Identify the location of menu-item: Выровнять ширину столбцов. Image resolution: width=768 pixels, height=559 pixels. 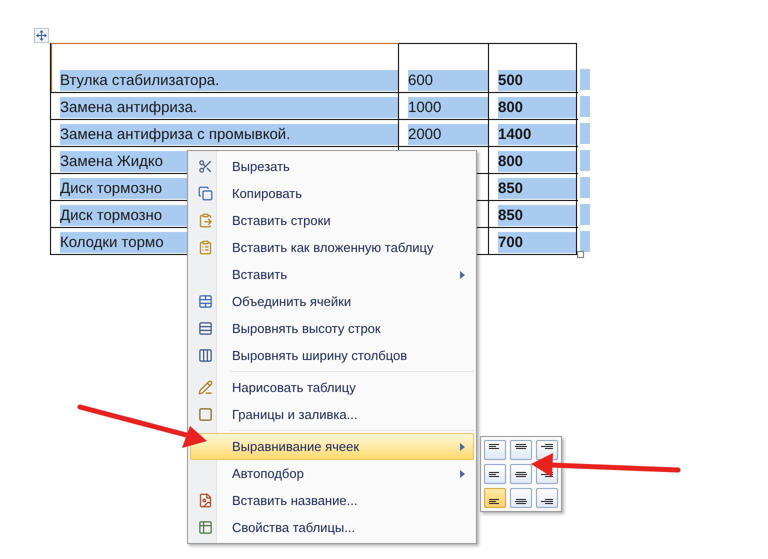
(332, 355).